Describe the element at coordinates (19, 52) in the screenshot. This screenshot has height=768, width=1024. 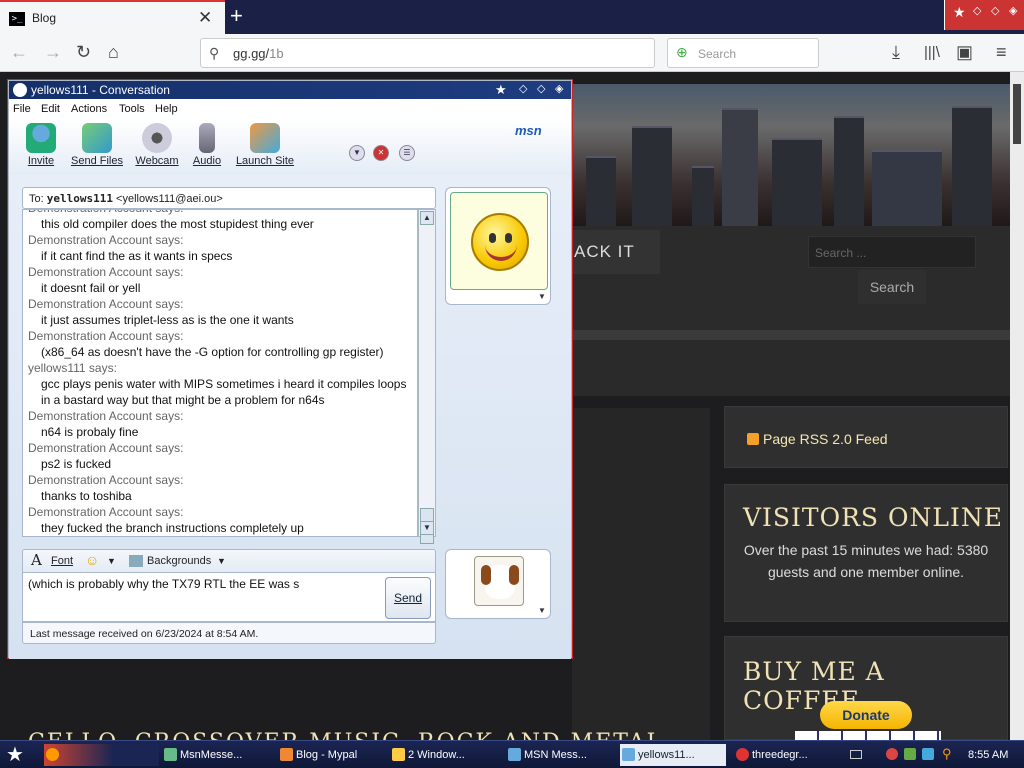
I see `back-icon: ←` at that location.